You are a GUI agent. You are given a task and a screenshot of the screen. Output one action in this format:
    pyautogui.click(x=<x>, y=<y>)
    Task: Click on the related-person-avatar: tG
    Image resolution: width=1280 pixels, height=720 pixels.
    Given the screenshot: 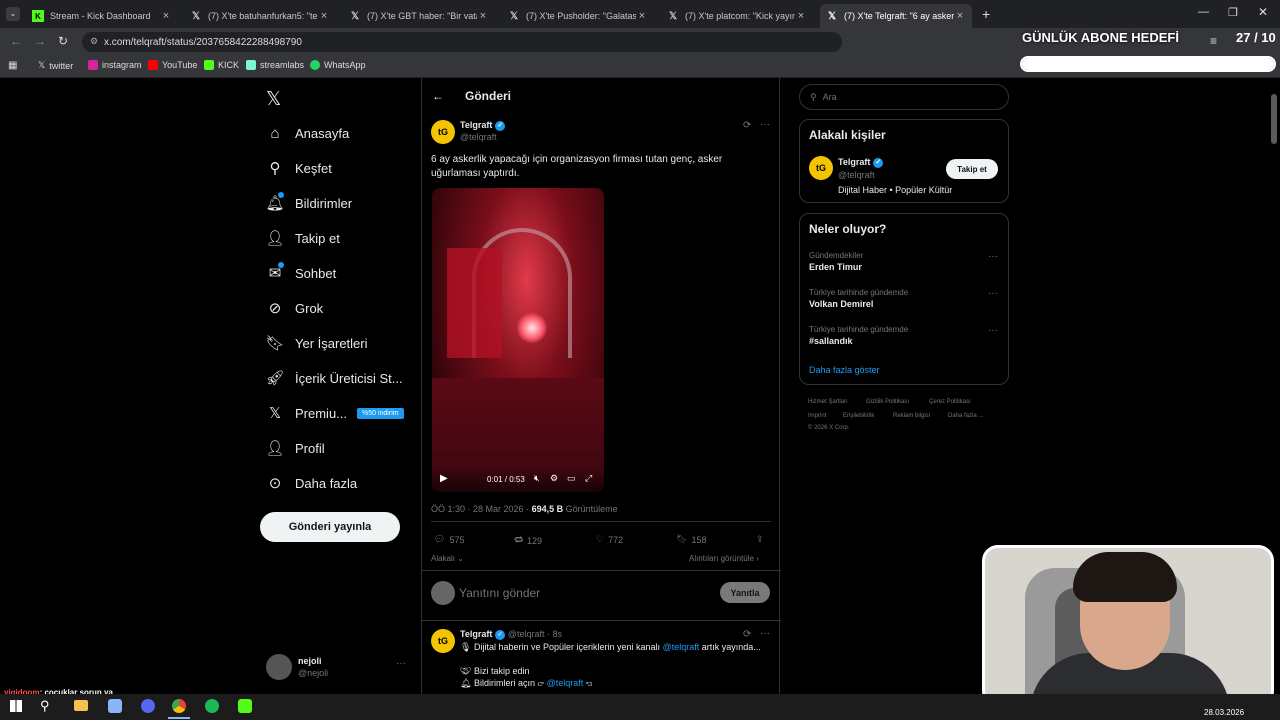 What is the action you would take?
    pyautogui.click(x=821, y=168)
    